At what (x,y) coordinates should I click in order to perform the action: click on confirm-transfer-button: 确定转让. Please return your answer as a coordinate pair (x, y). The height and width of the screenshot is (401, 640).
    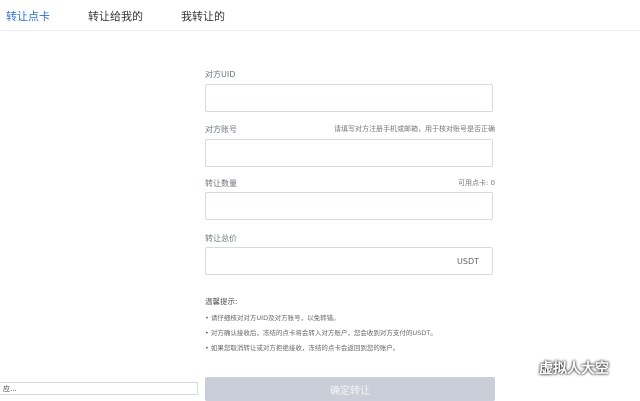
    Looking at the image, I should click on (350, 389).